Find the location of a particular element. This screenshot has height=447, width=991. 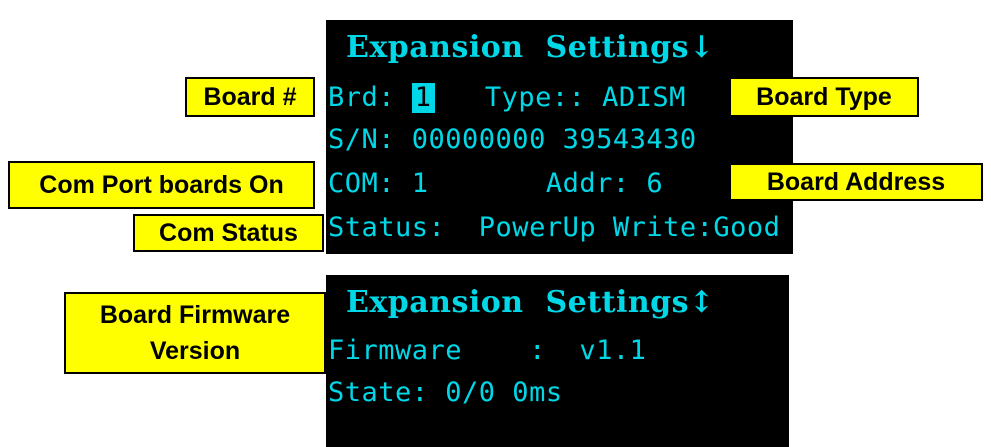

annotation-board-number: Board # is located at coordinates (250, 97).